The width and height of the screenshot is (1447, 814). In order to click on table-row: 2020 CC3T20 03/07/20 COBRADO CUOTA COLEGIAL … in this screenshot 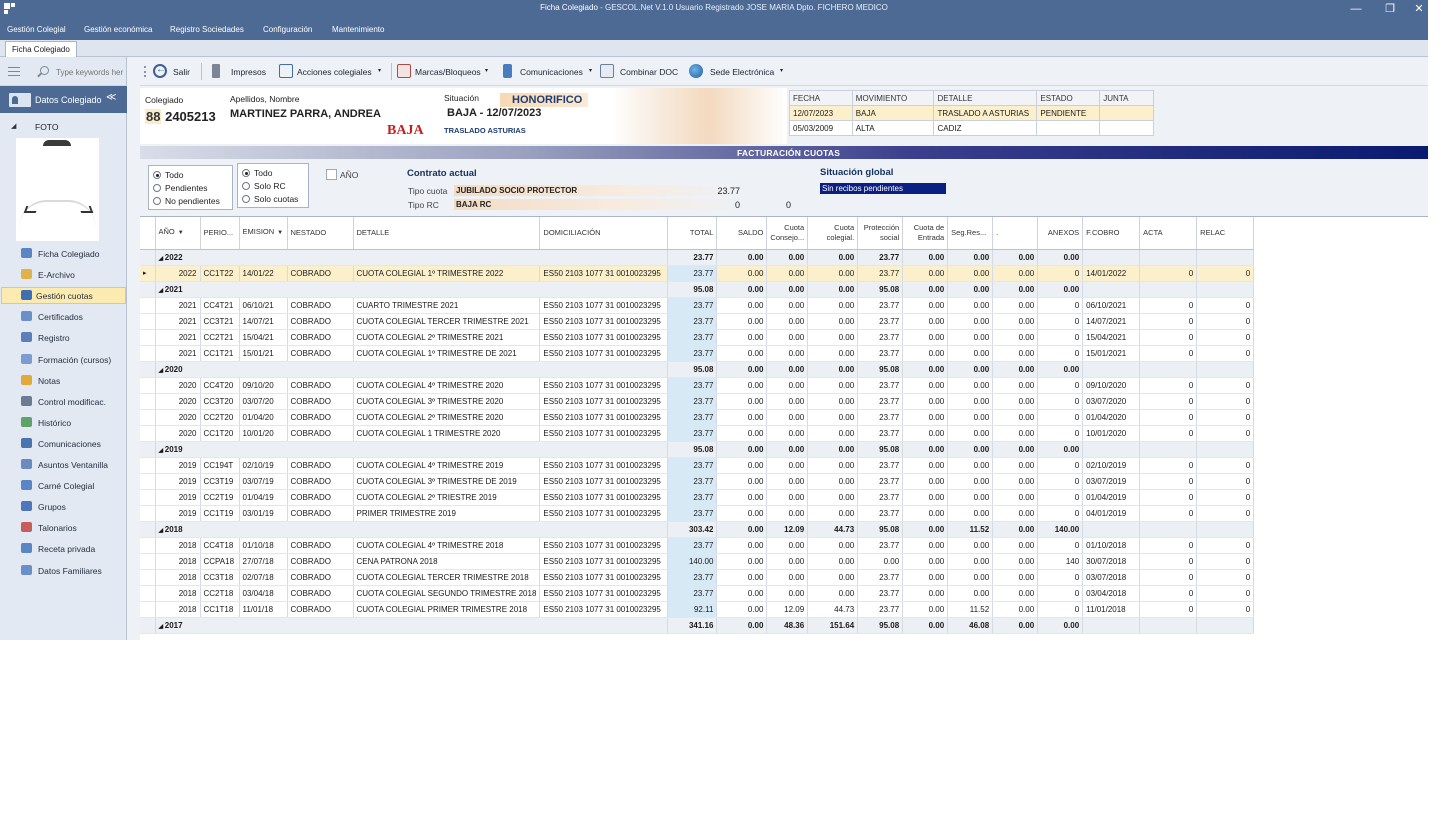, I will do `click(697, 401)`.